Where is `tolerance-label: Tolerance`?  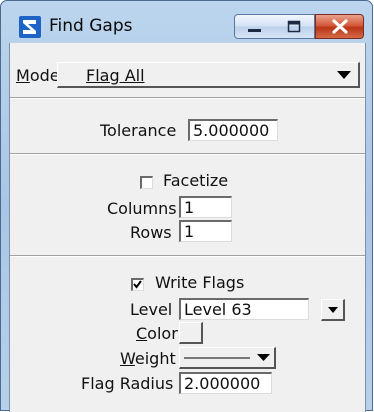
tolerance-label: Tolerance is located at coordinates (138, 130).